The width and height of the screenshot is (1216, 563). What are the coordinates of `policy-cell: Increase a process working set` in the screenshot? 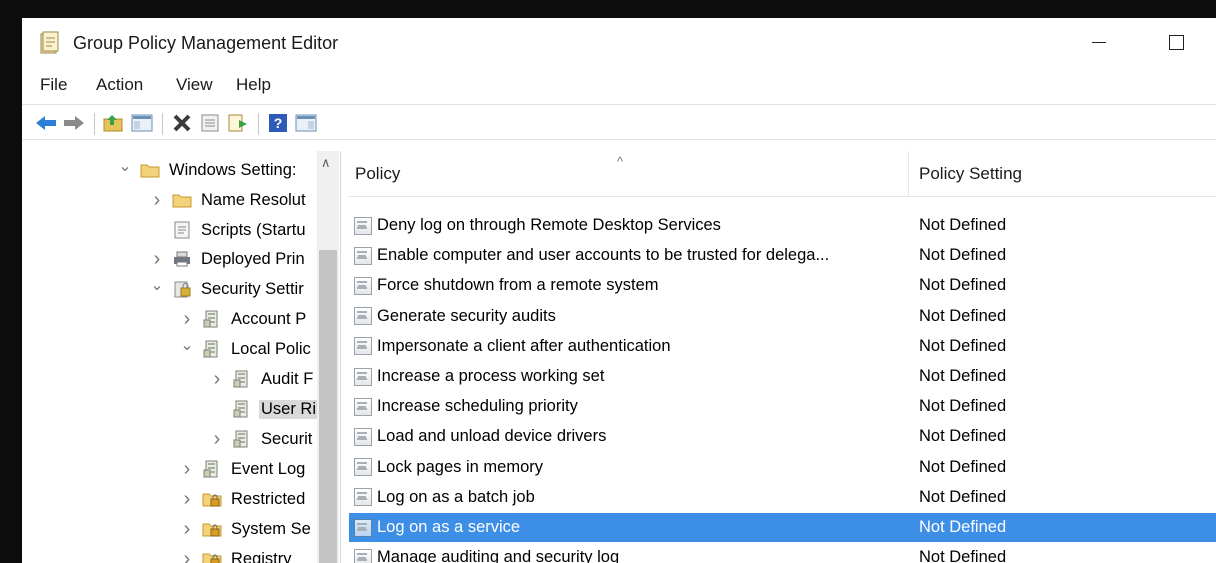 It's located at (631, 377).